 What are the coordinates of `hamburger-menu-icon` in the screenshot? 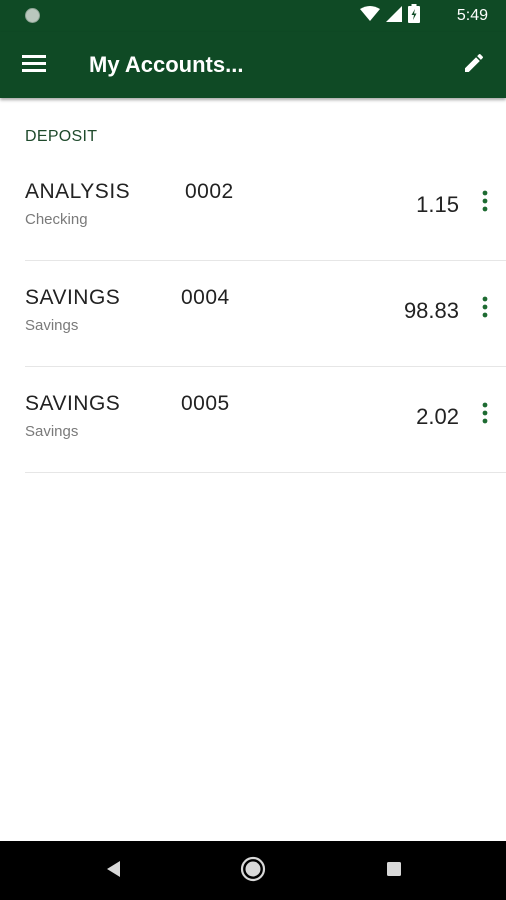 It's located at (34, 65).